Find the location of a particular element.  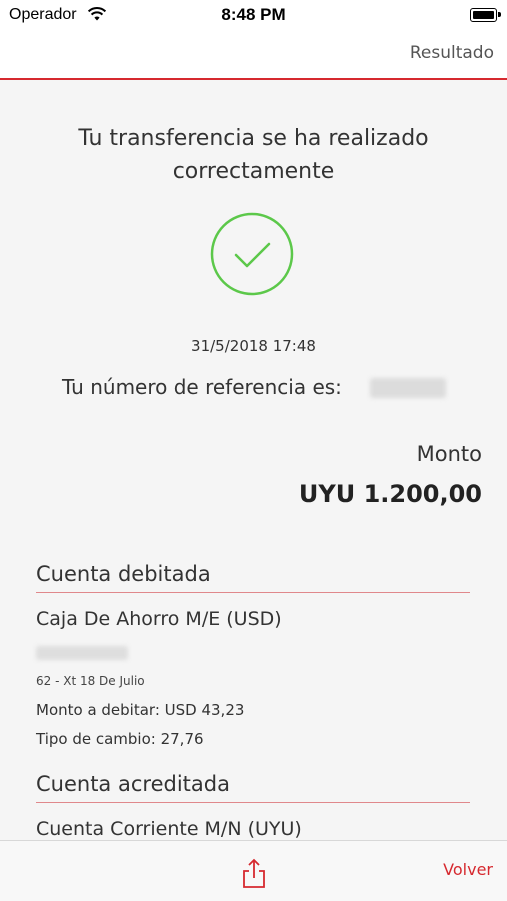

debited-section-title: Cuenta debitada is located at coordinates (253, 577).